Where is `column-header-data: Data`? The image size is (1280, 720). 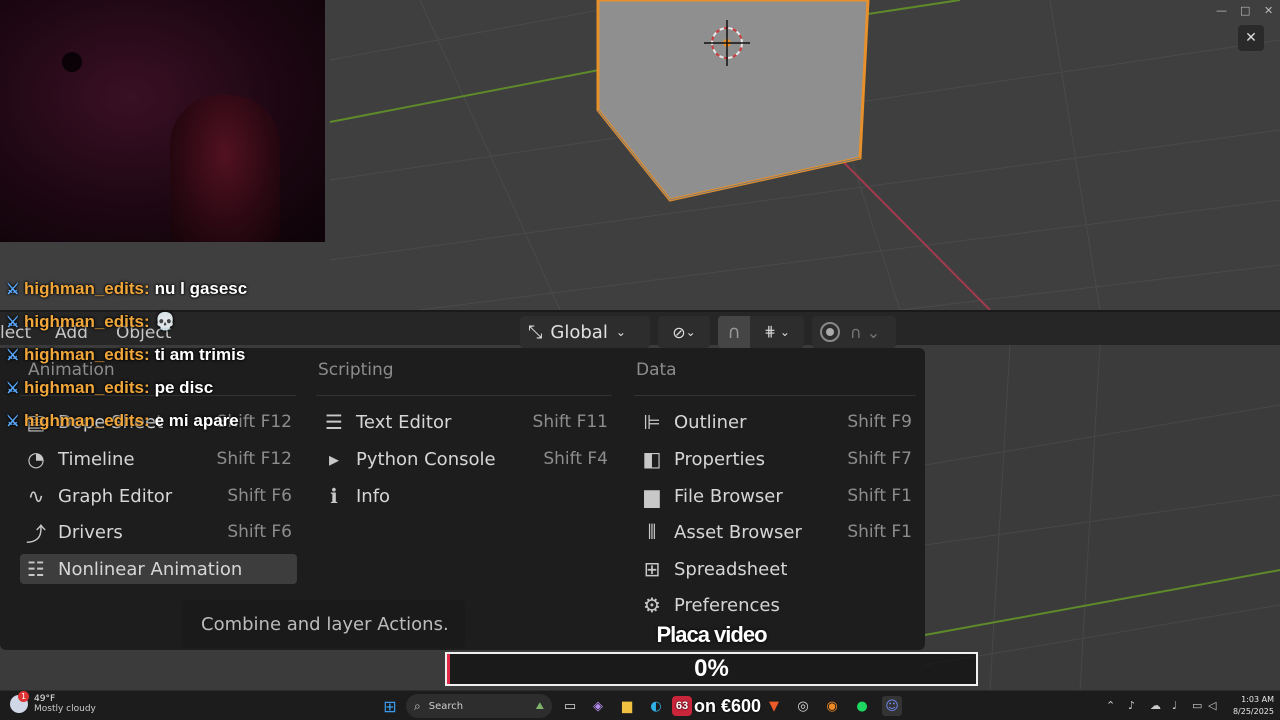
column-header-data: Data is located at coordinates (656, 370).